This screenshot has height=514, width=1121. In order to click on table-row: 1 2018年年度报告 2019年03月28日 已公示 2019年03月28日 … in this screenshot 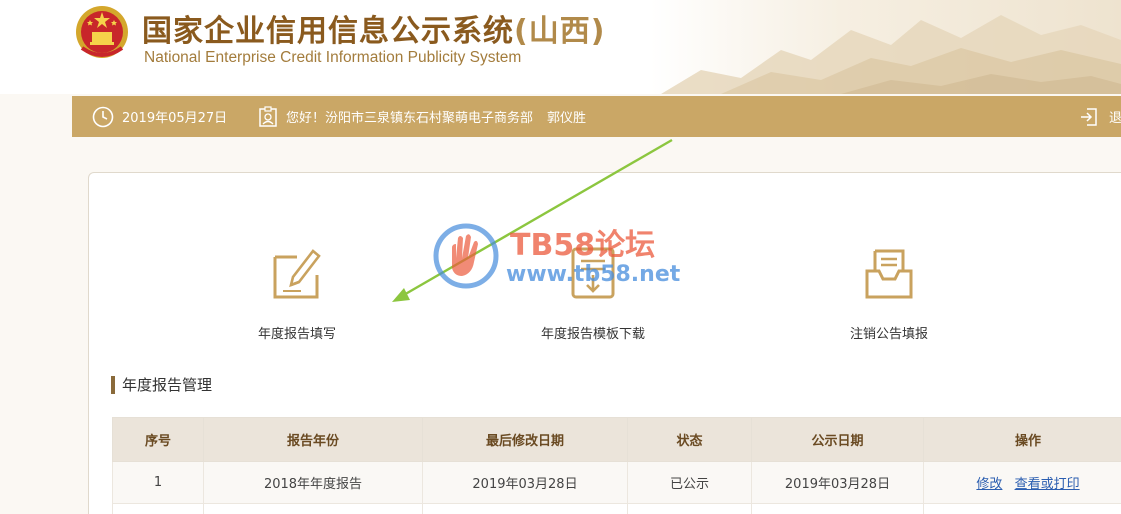, I will do `click(616, 482)`.